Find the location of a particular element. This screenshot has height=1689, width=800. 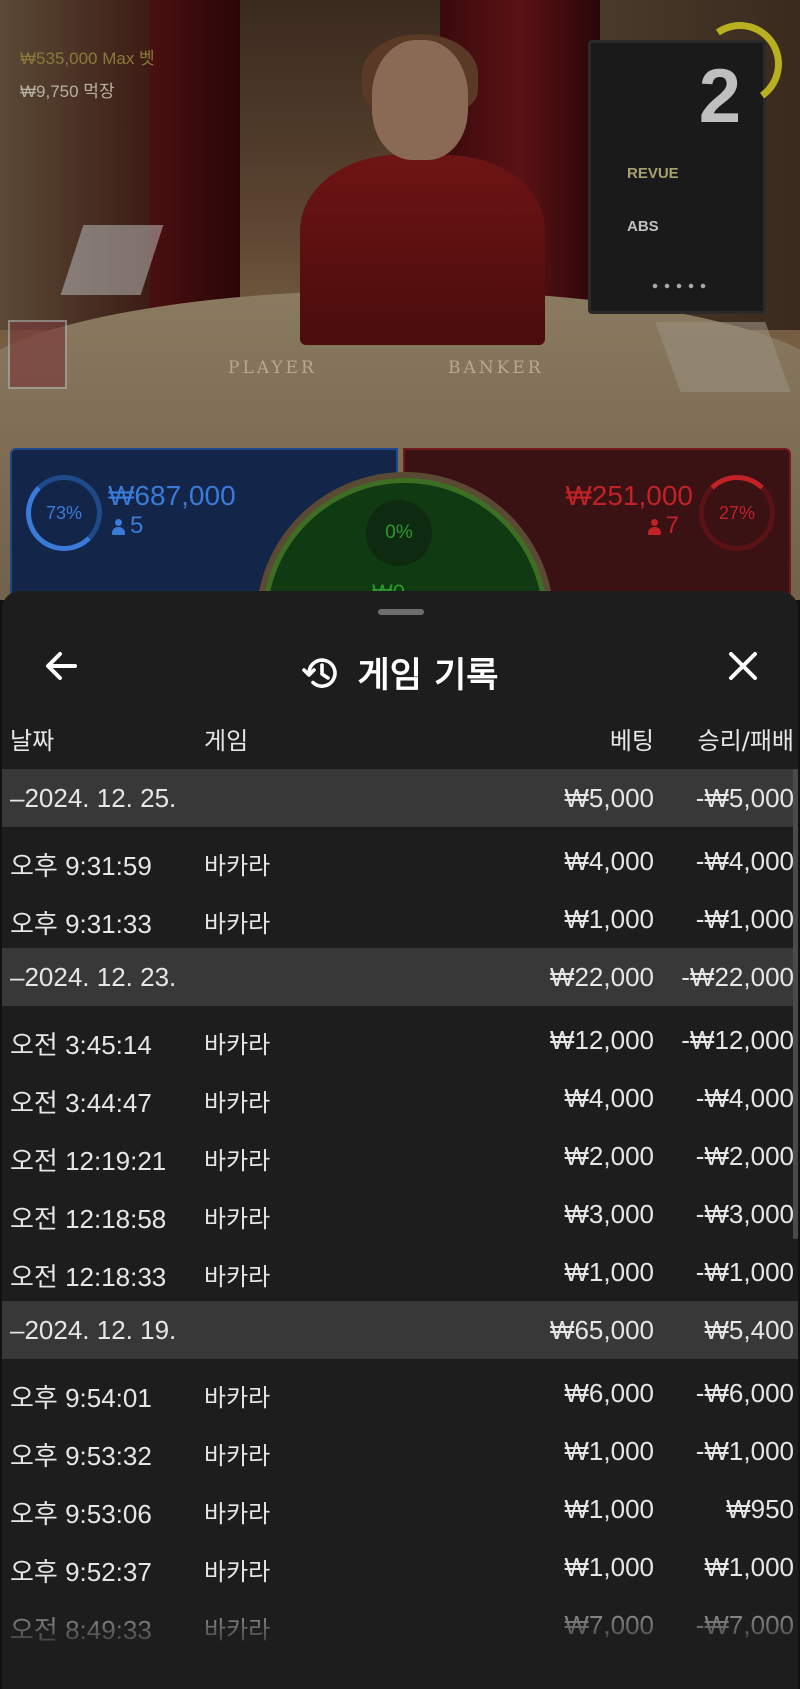

min-bet-limit: ₩9,750 먹장 is located at coordinates (67, 91).